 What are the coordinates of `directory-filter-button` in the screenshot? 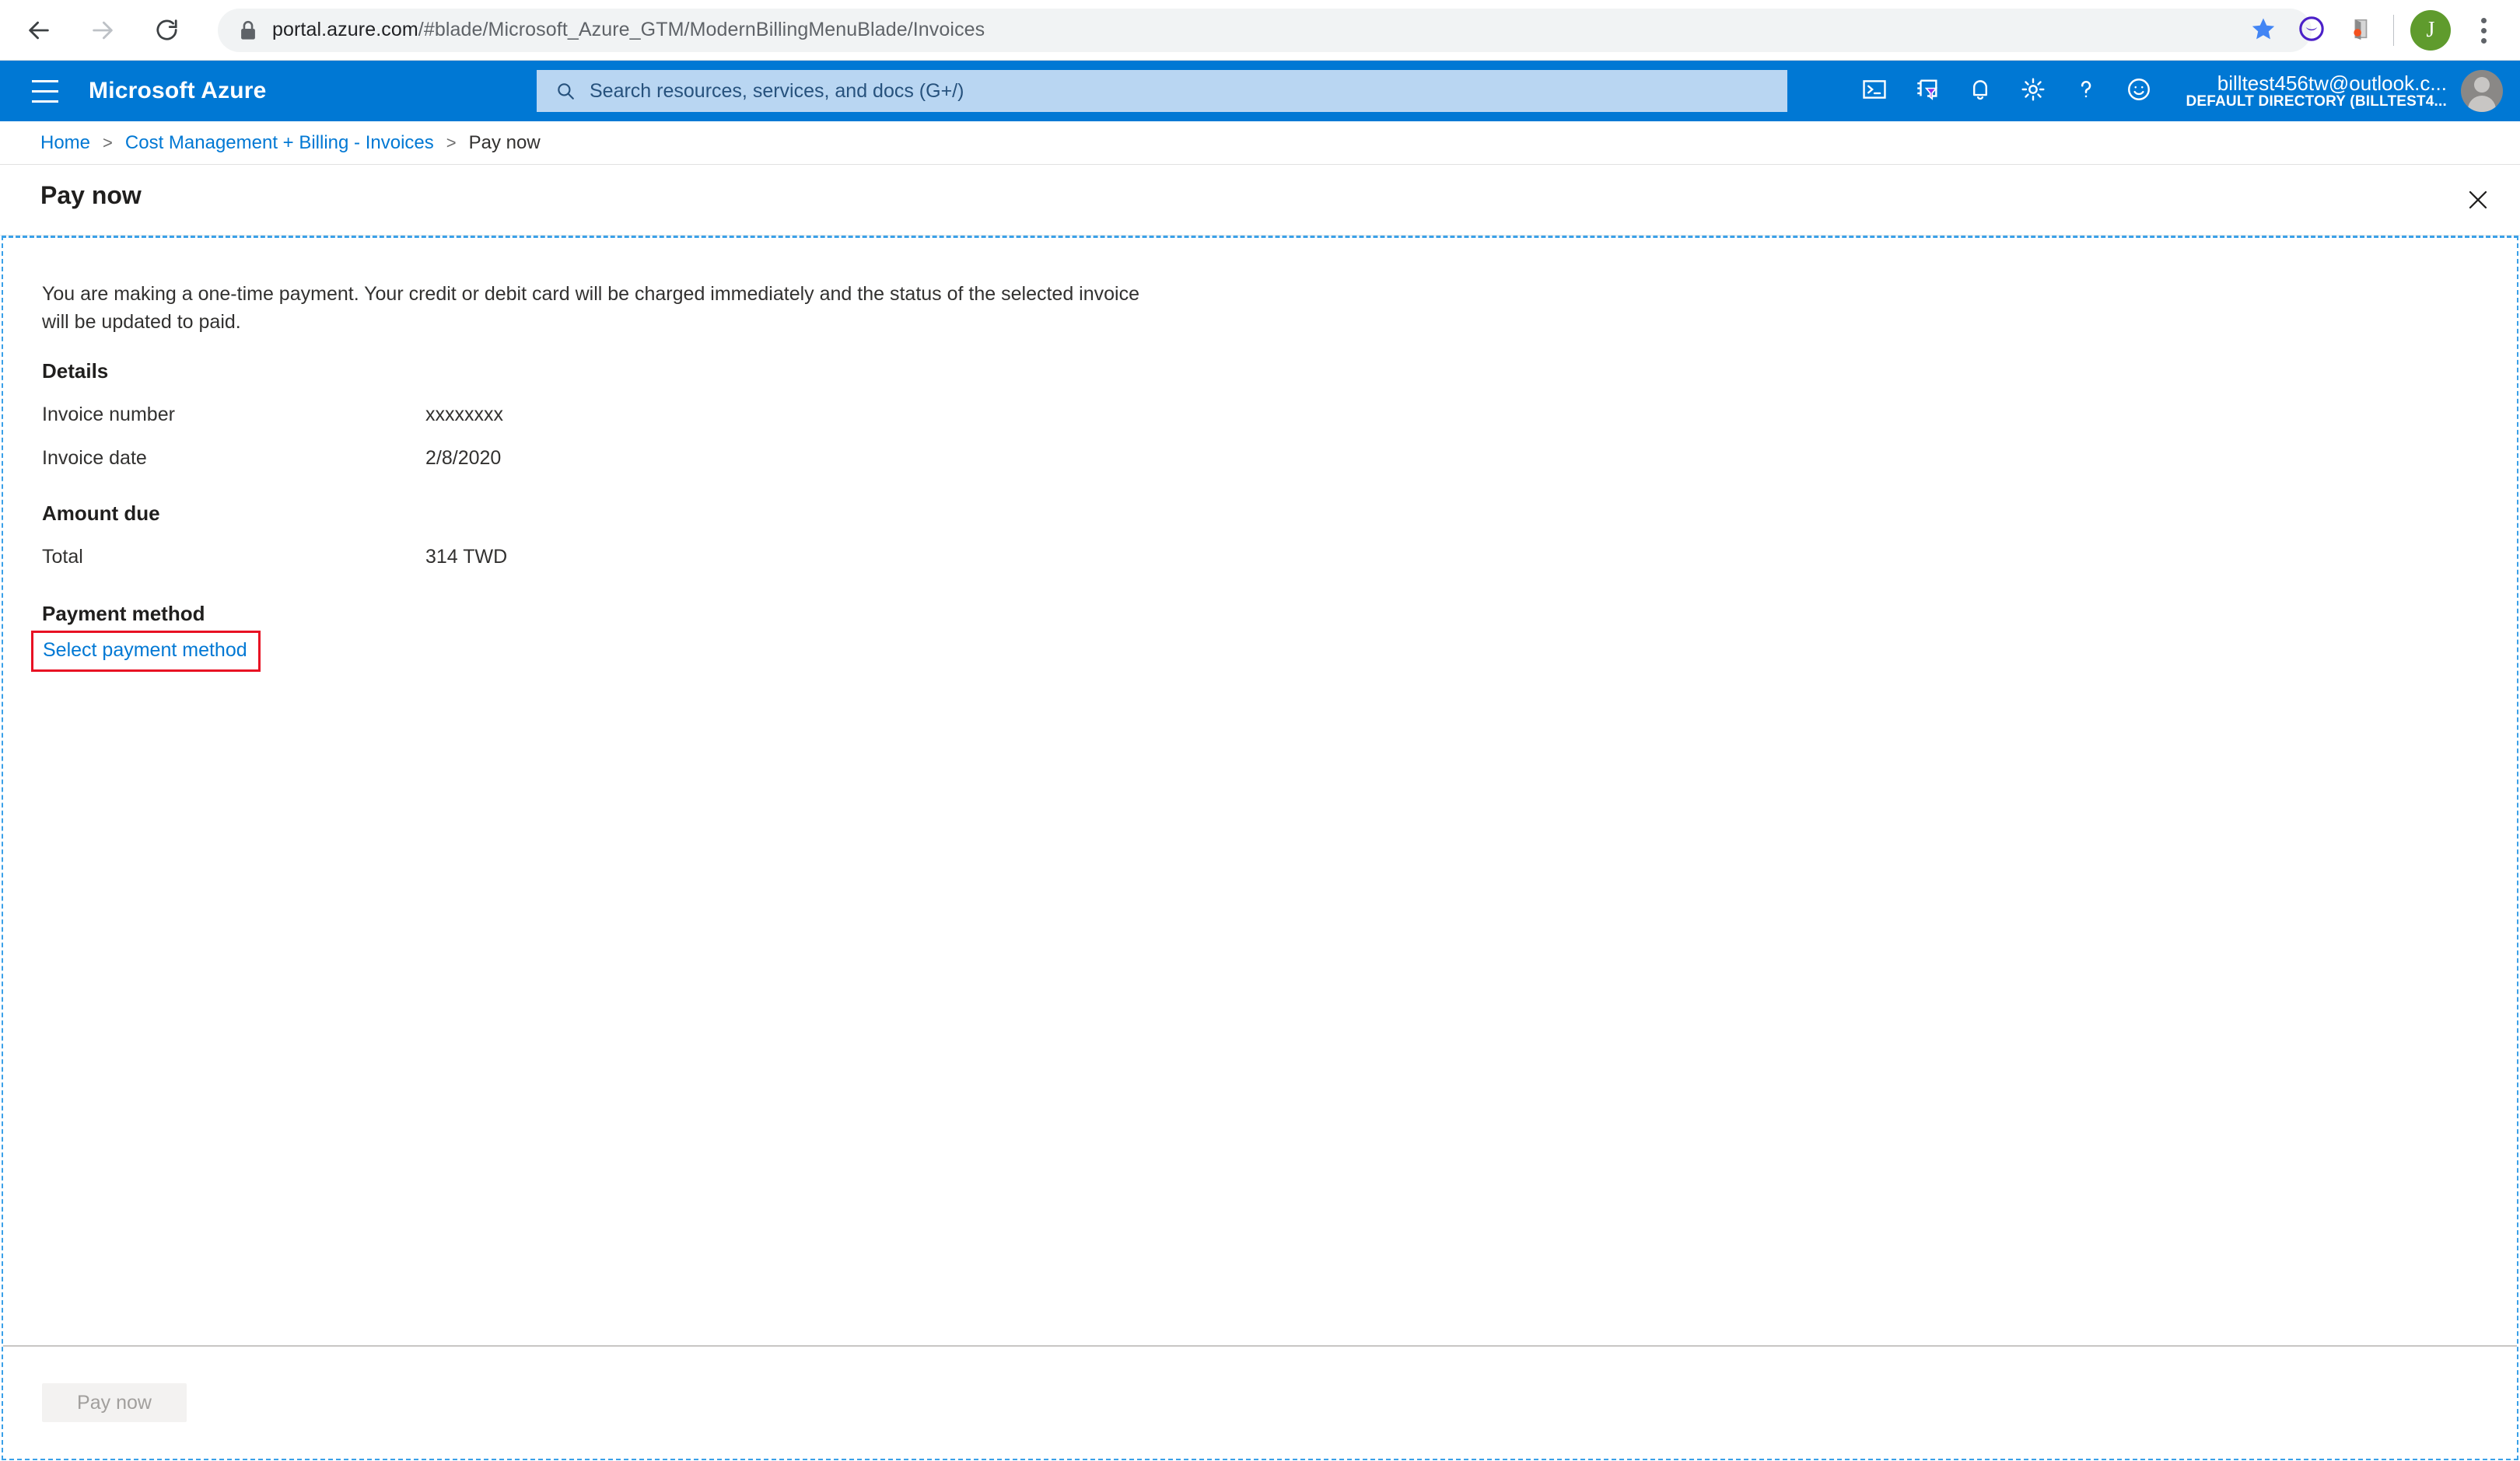 It's located at (1927, 91).